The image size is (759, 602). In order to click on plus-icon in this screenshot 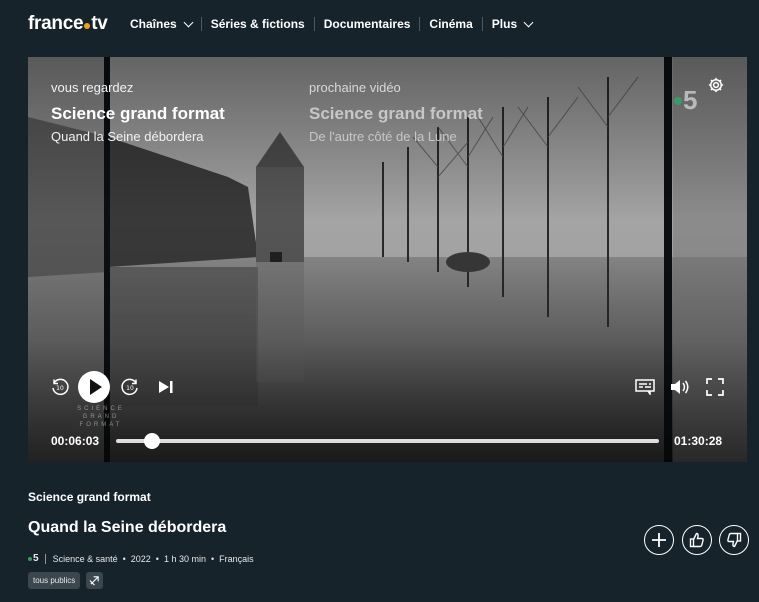, I will do `click(659, 540)`.